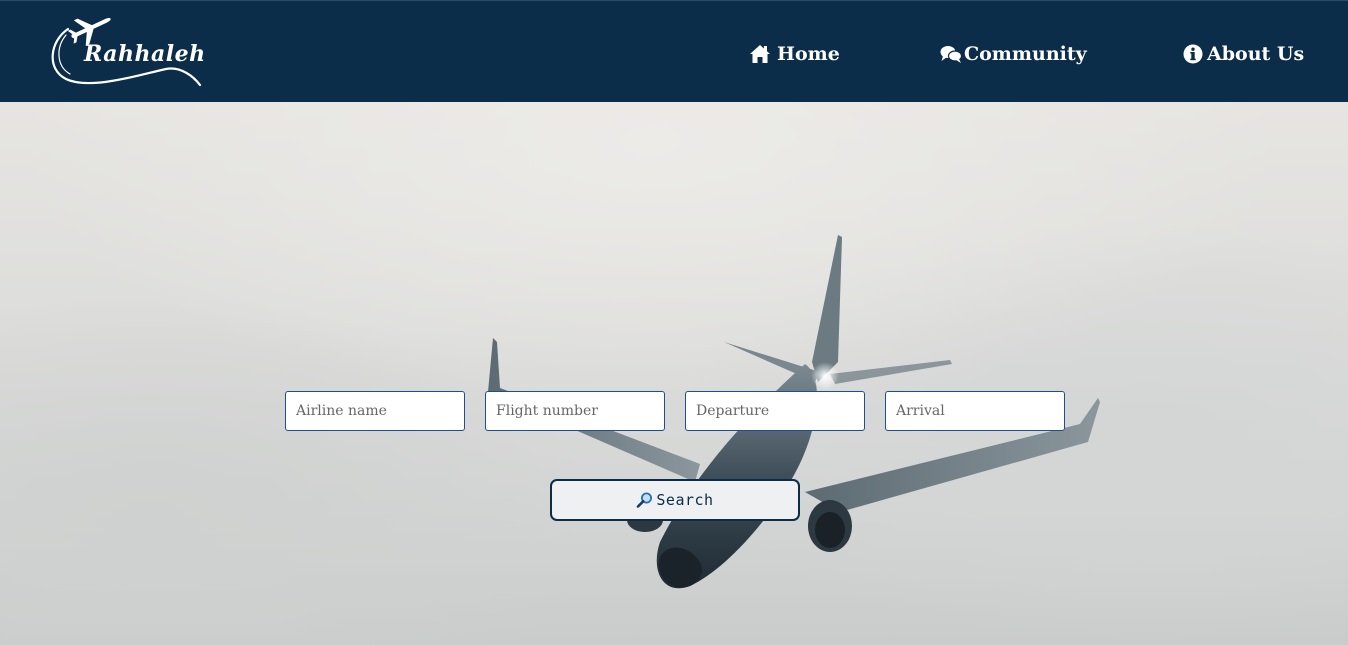 The height and width of the screenshot is (645, 1348). What do you see at coordinates (1193, 54) in the screenshot?
I see `info-circle-icon` at bounding box center [1193, 54].